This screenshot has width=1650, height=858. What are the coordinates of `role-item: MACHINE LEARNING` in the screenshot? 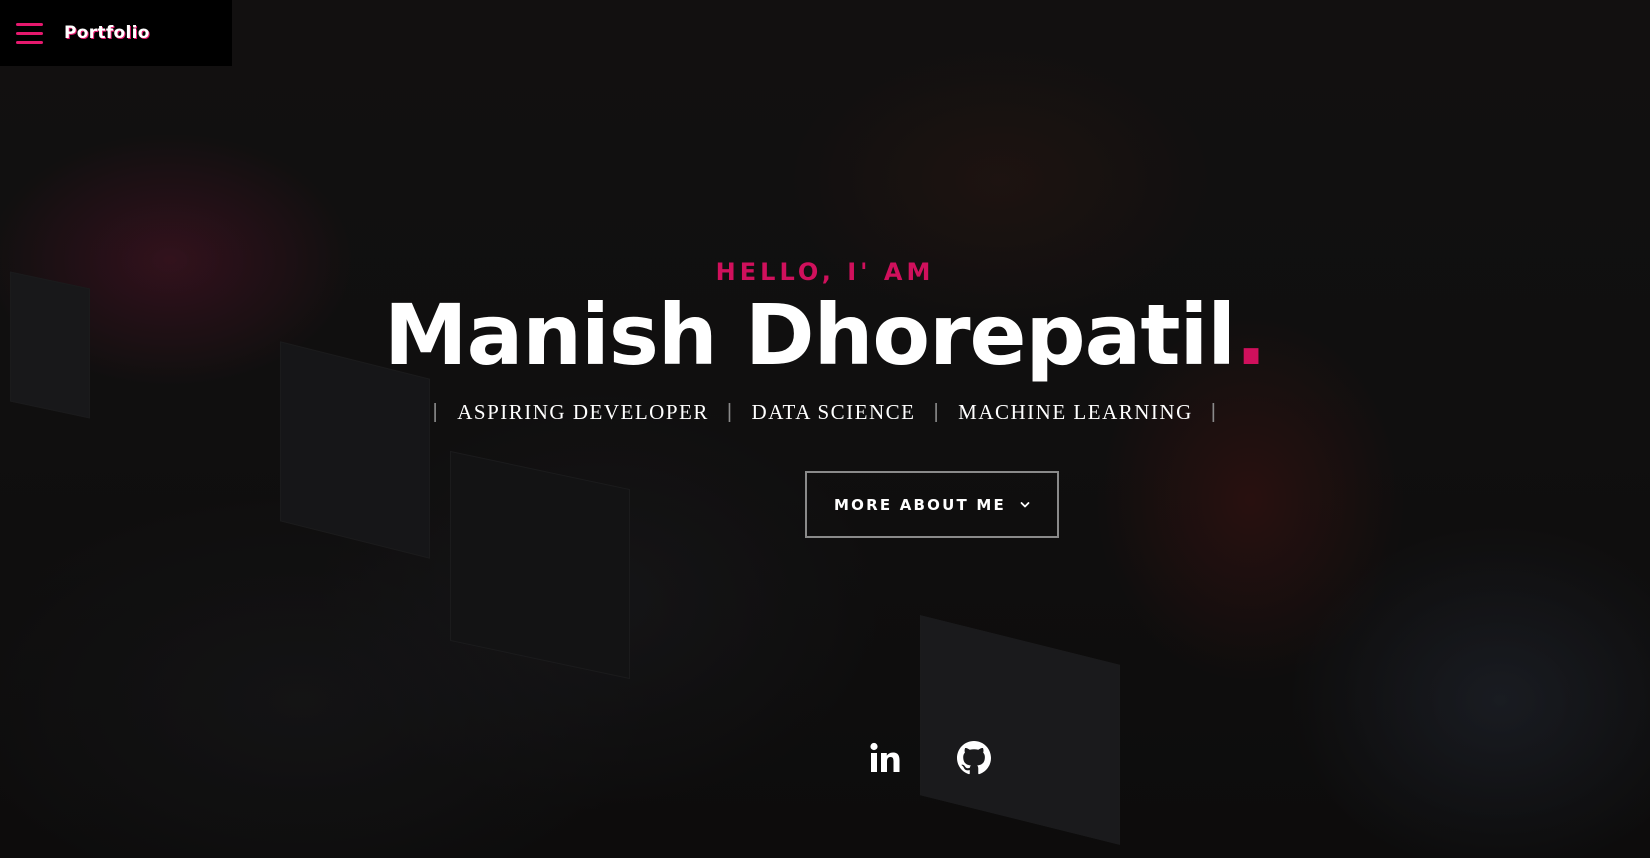 It's located at (1075, 412).